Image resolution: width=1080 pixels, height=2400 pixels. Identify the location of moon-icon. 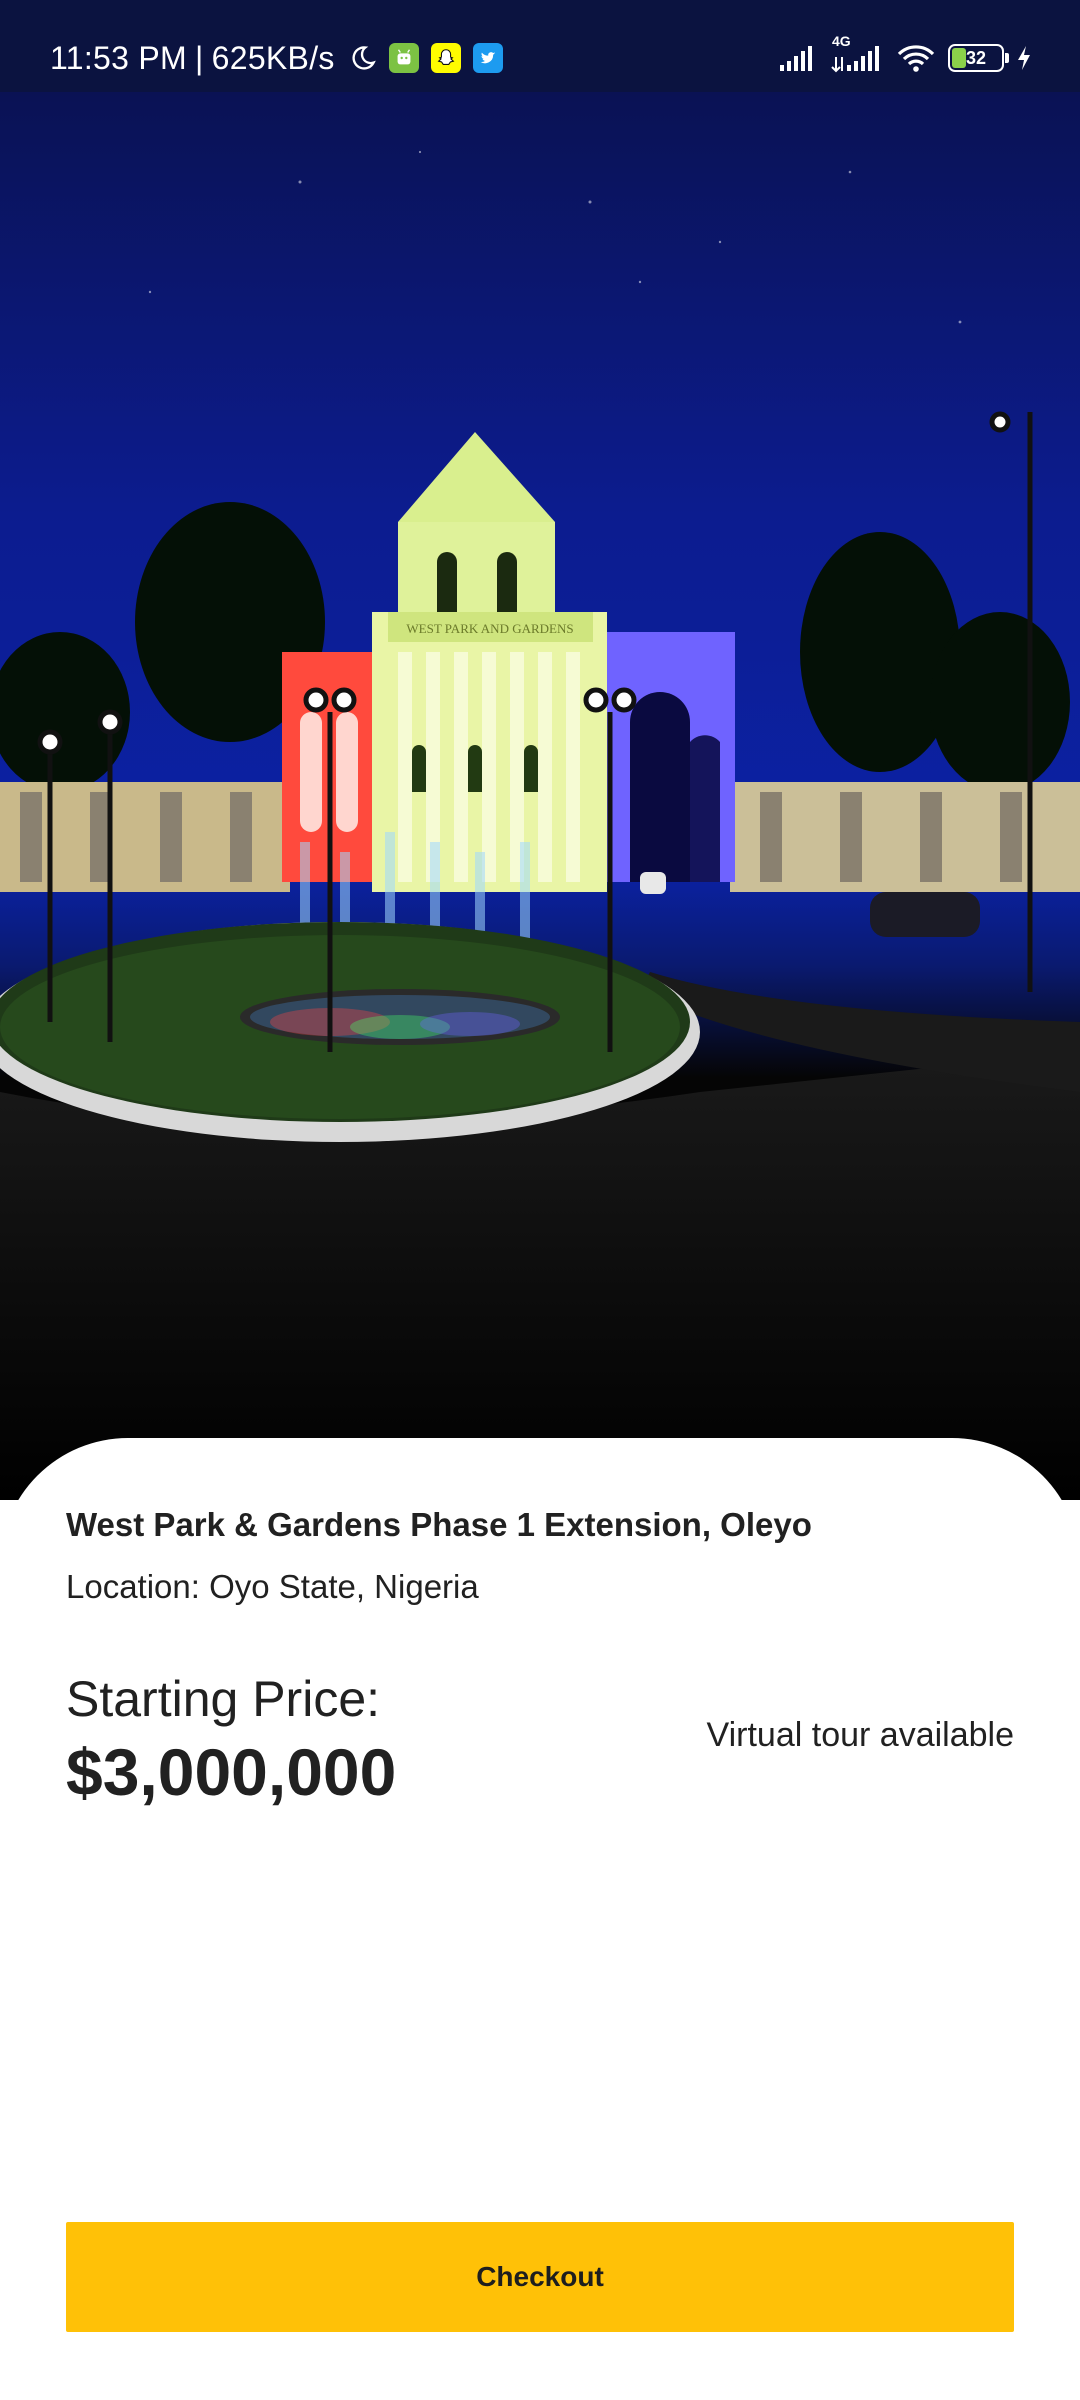
(363, 58).